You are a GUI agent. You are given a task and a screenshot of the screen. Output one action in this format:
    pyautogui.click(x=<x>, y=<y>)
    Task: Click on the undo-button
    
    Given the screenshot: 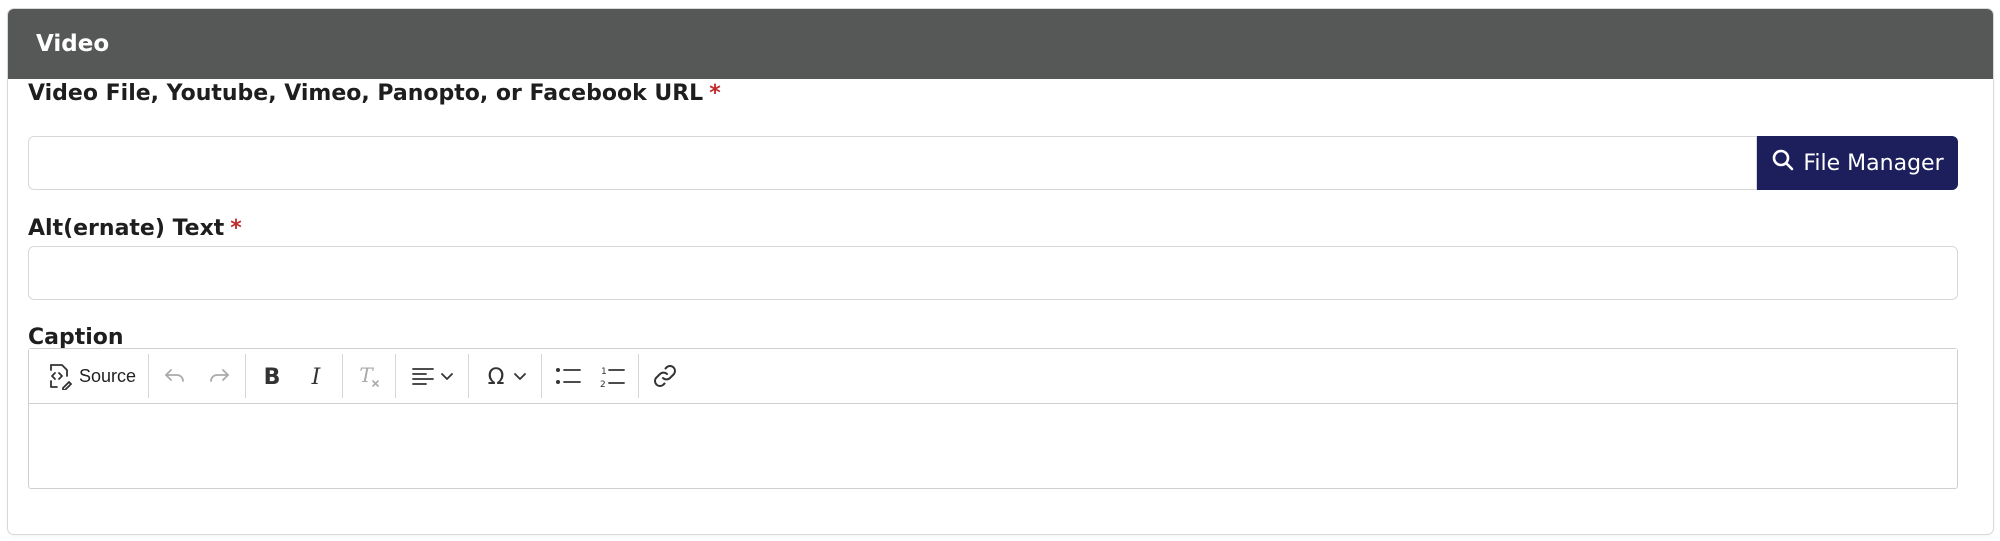 What is the action you would take?
    pyautogui.click(x=175, y=376)
    